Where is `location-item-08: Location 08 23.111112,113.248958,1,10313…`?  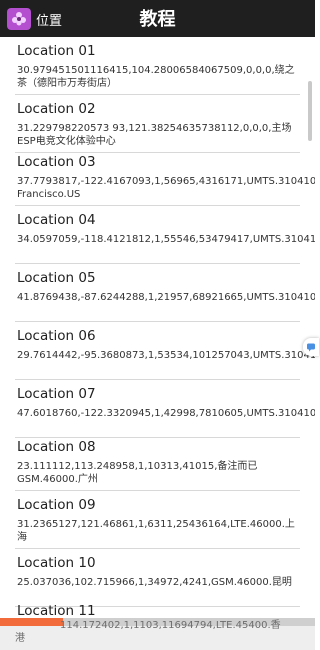
location-item-08: Location 08 23.111112,113.248958,1,10313… is located at coordinates (157, 462).